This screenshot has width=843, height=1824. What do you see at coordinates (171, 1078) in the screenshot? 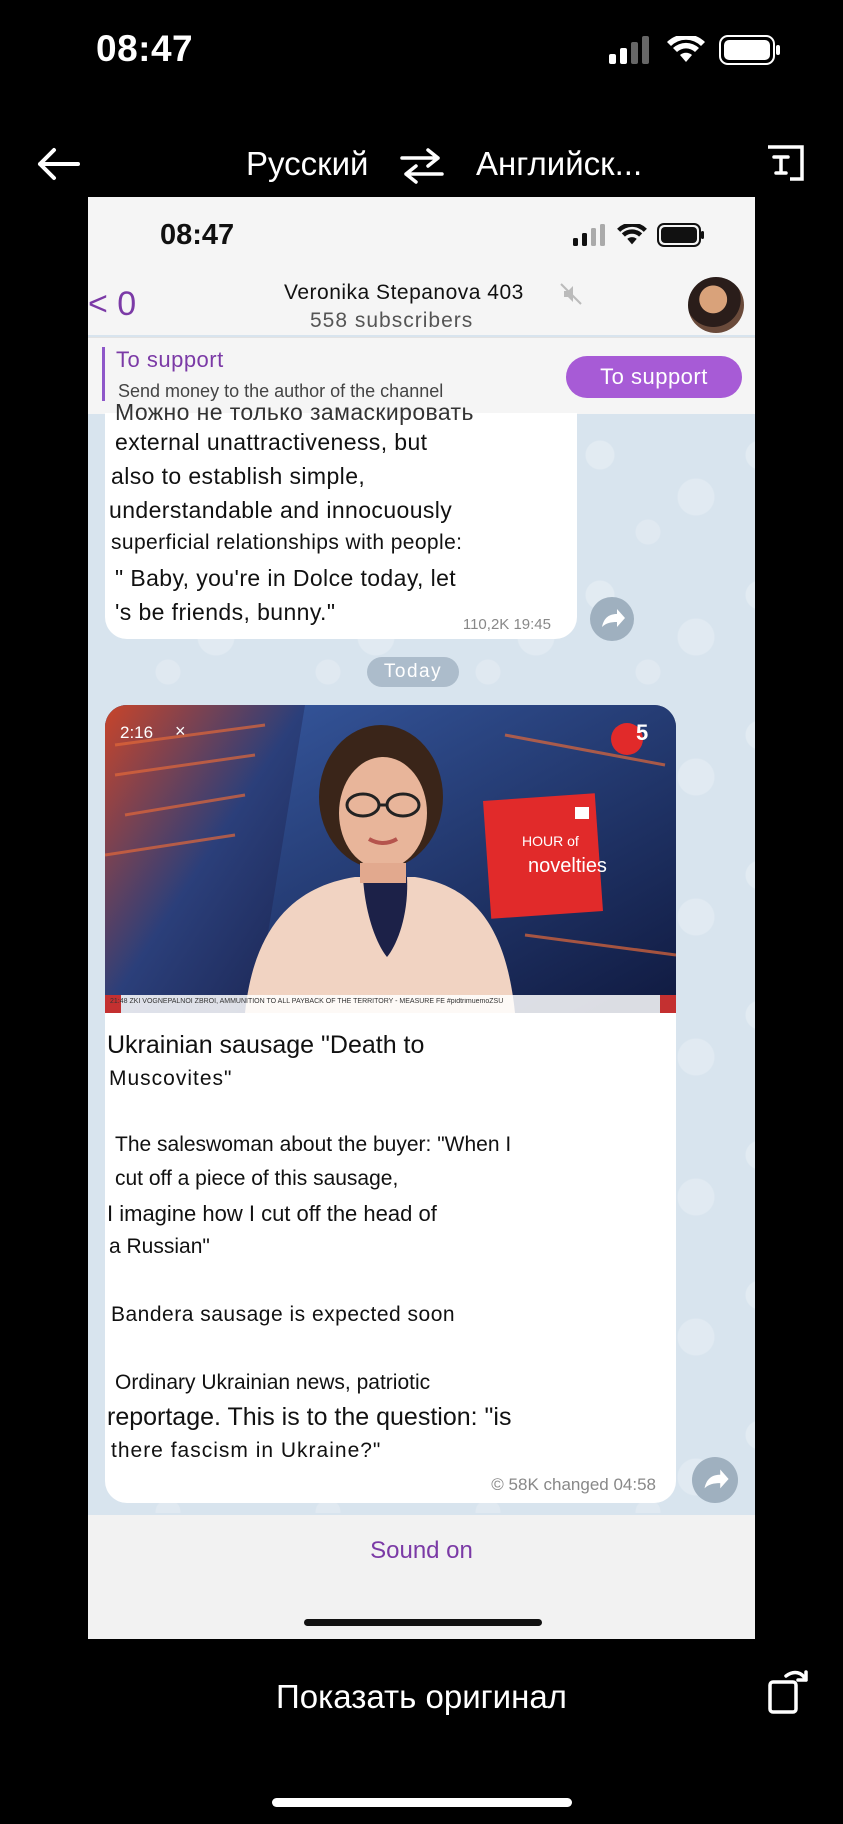
I see `message-title: Muscovites"` at bounding box center [171, 1078].